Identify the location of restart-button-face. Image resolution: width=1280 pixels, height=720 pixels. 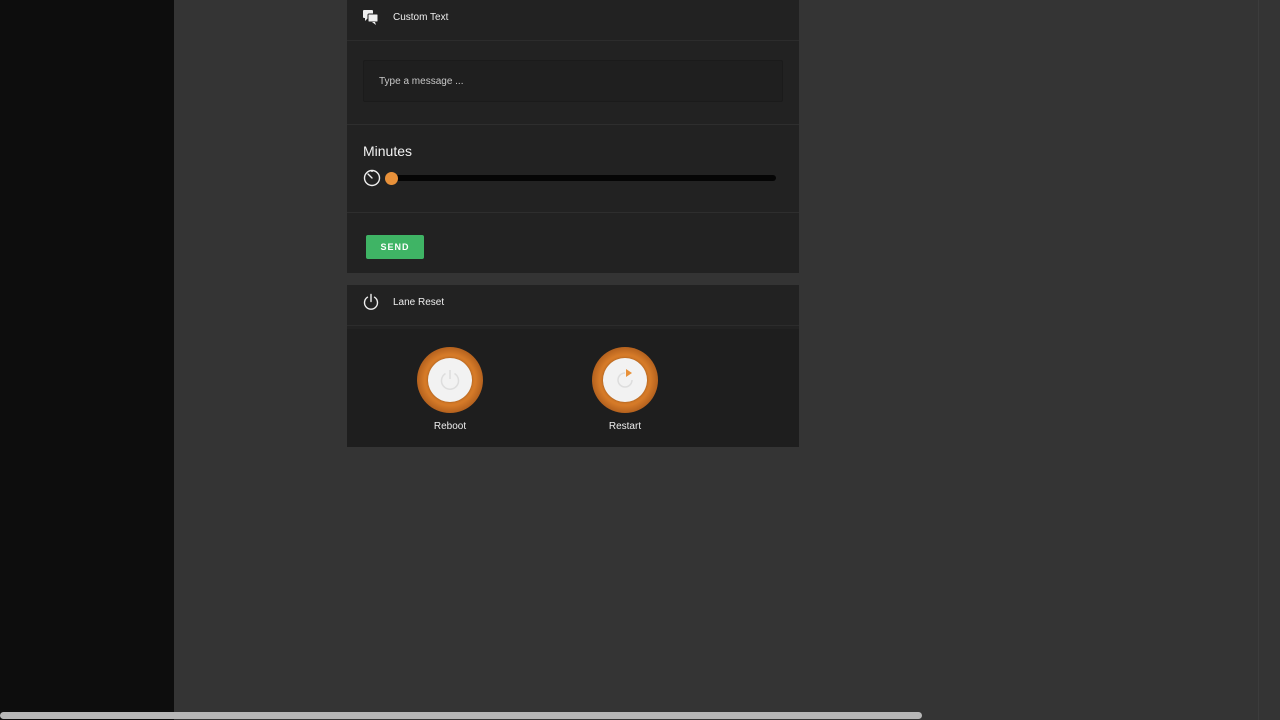
(625, 380).